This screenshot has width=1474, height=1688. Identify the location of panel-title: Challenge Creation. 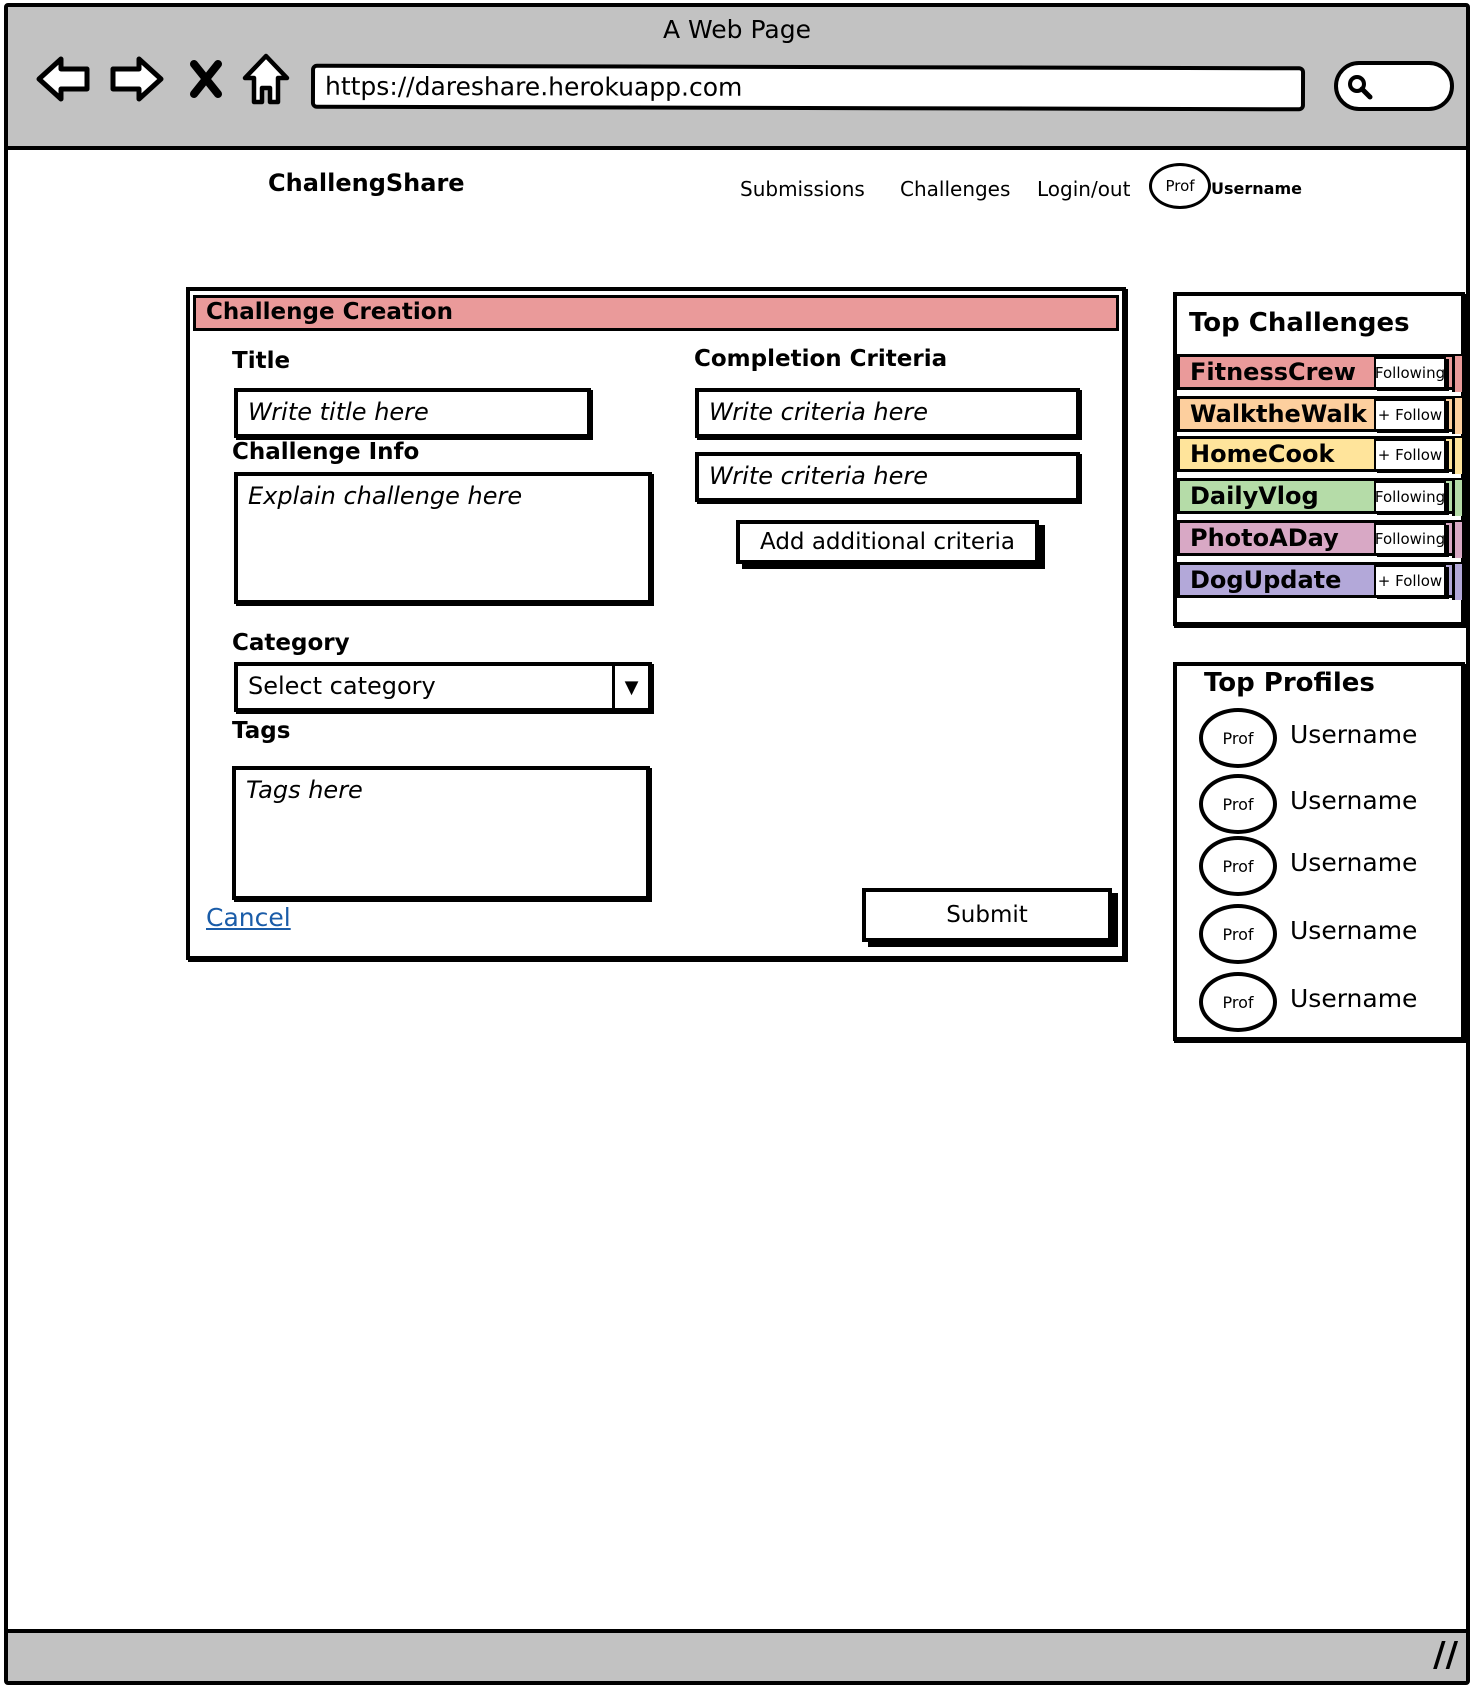
(656, 313).